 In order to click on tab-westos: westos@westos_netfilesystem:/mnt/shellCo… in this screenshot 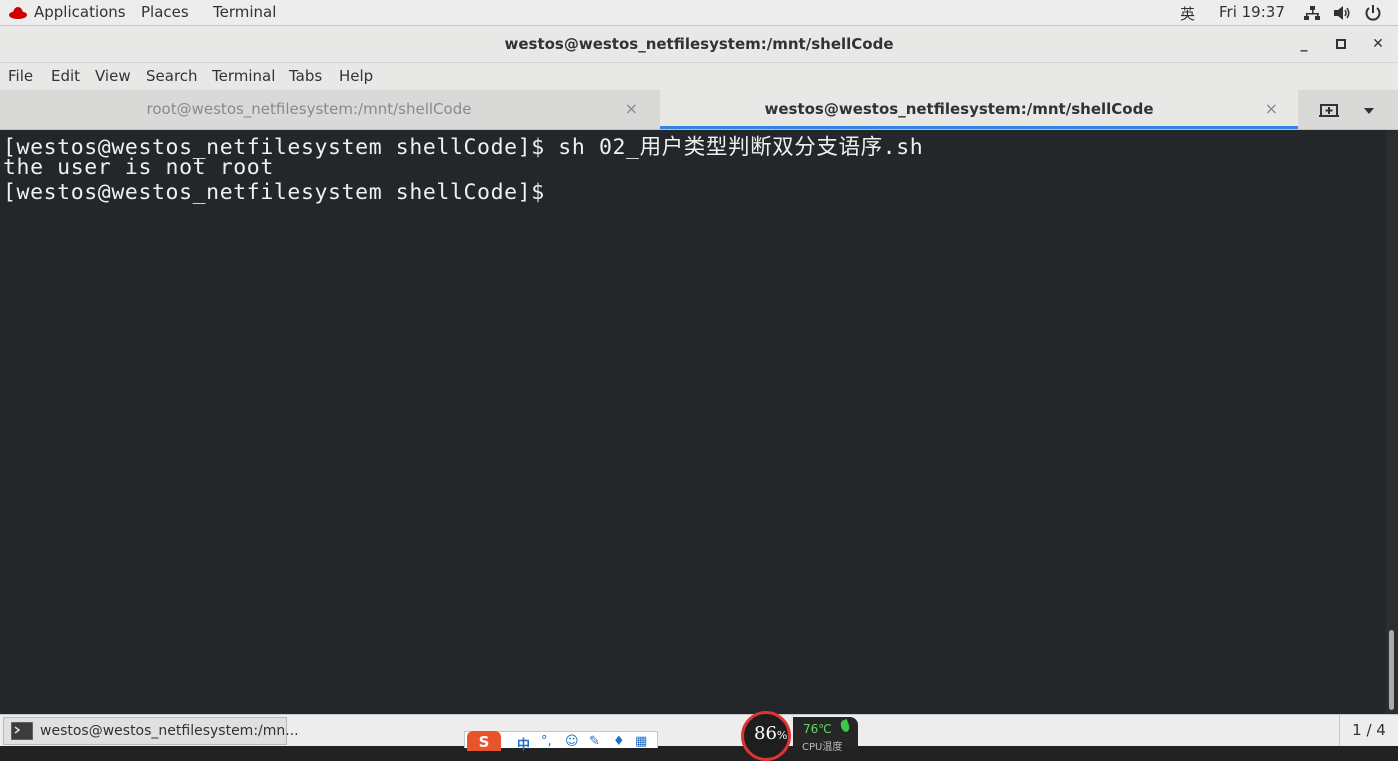, I will do `click(979, 109)`.